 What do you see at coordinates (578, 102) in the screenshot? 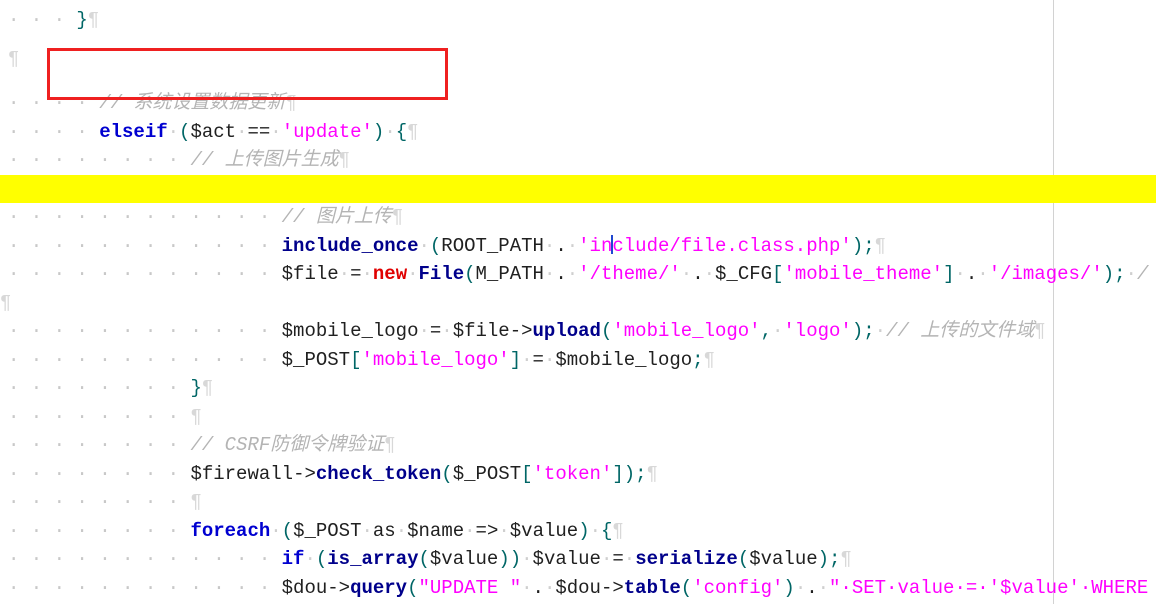
I see `code-line: · · · · elseif·($act·==·'update')·{¶` at bounding box center [578, 102].